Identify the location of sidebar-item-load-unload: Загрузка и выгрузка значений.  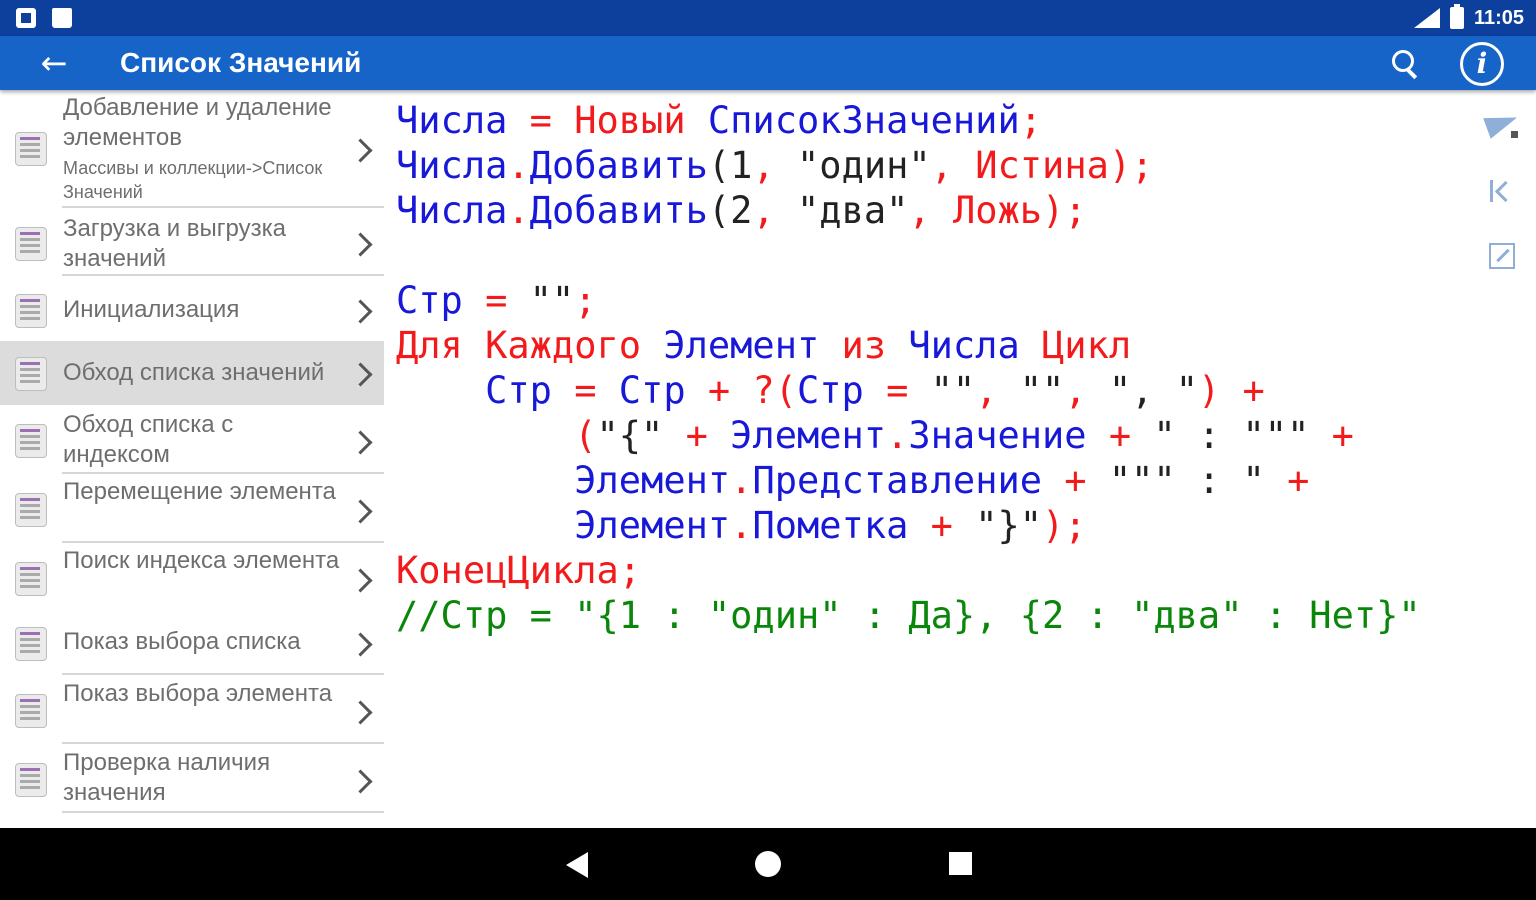
(192, 243).